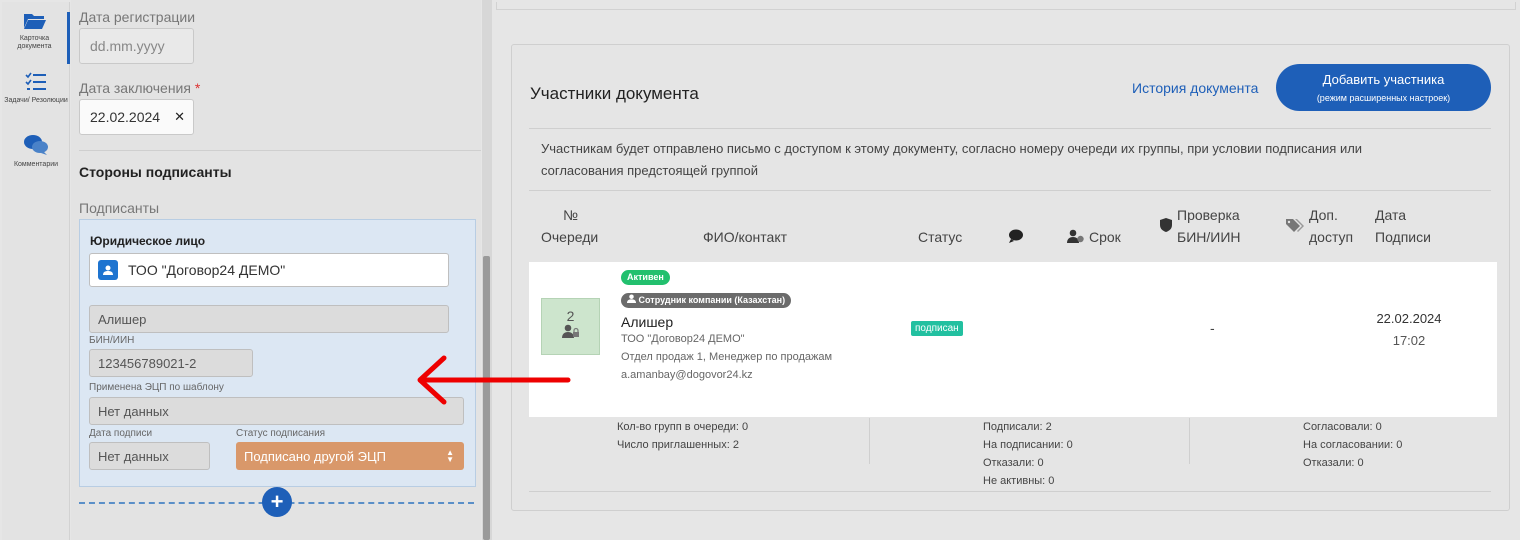  I want to click on sign-status-value: Подписано другой ЭЦП, so click(315, 456).